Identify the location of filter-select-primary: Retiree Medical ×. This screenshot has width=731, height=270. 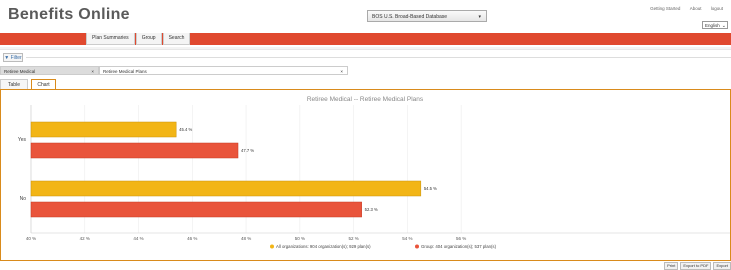
(49, 70).